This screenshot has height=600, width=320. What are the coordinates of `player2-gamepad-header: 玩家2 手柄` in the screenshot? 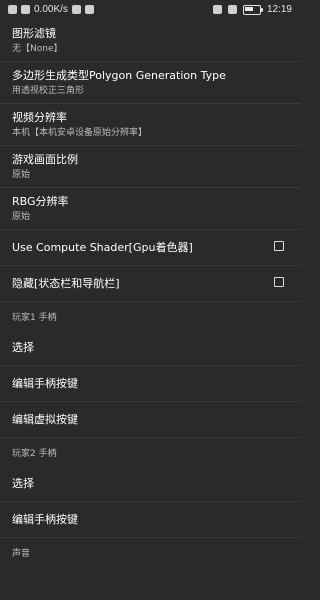 It's located at (150, 452).